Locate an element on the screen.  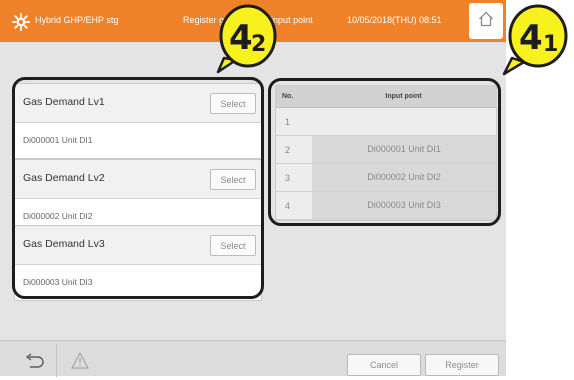
warning-icon is located at coordinates (80, 360).